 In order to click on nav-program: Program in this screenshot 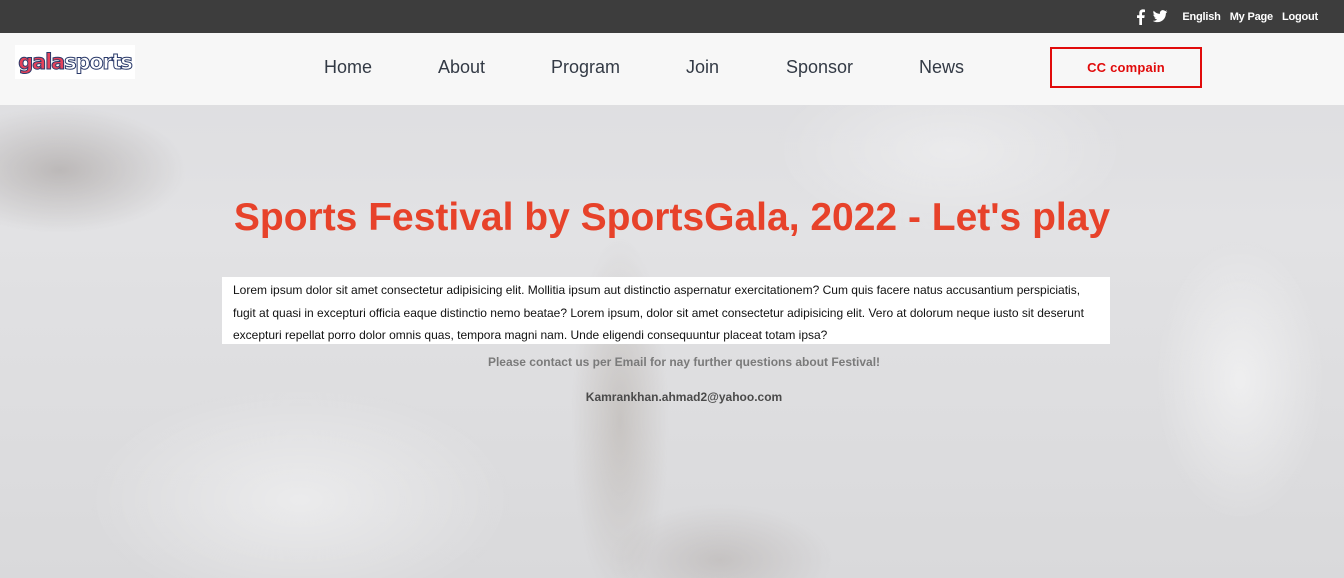, I will do `click(585, 67)`.